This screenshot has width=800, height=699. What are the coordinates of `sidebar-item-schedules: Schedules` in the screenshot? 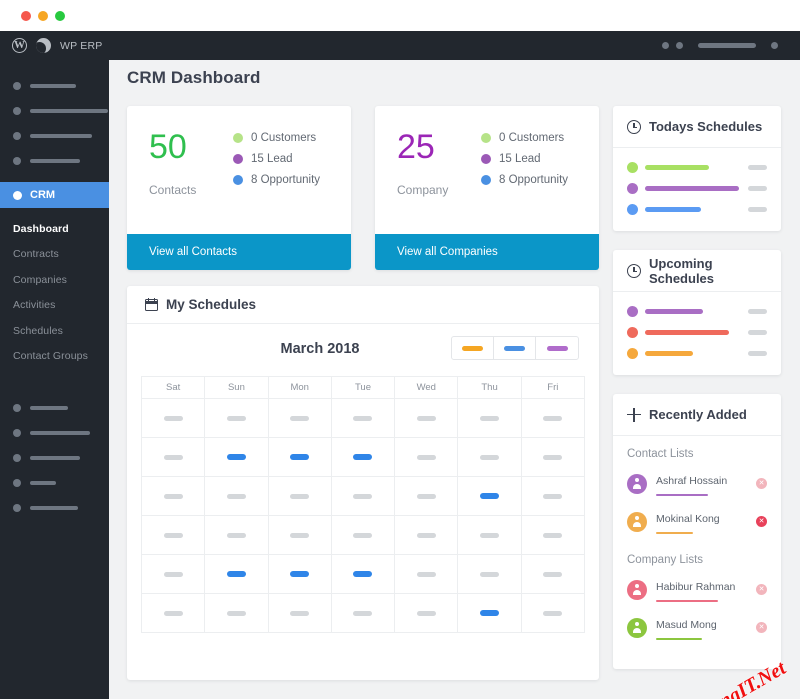 It's located at (61, 331).